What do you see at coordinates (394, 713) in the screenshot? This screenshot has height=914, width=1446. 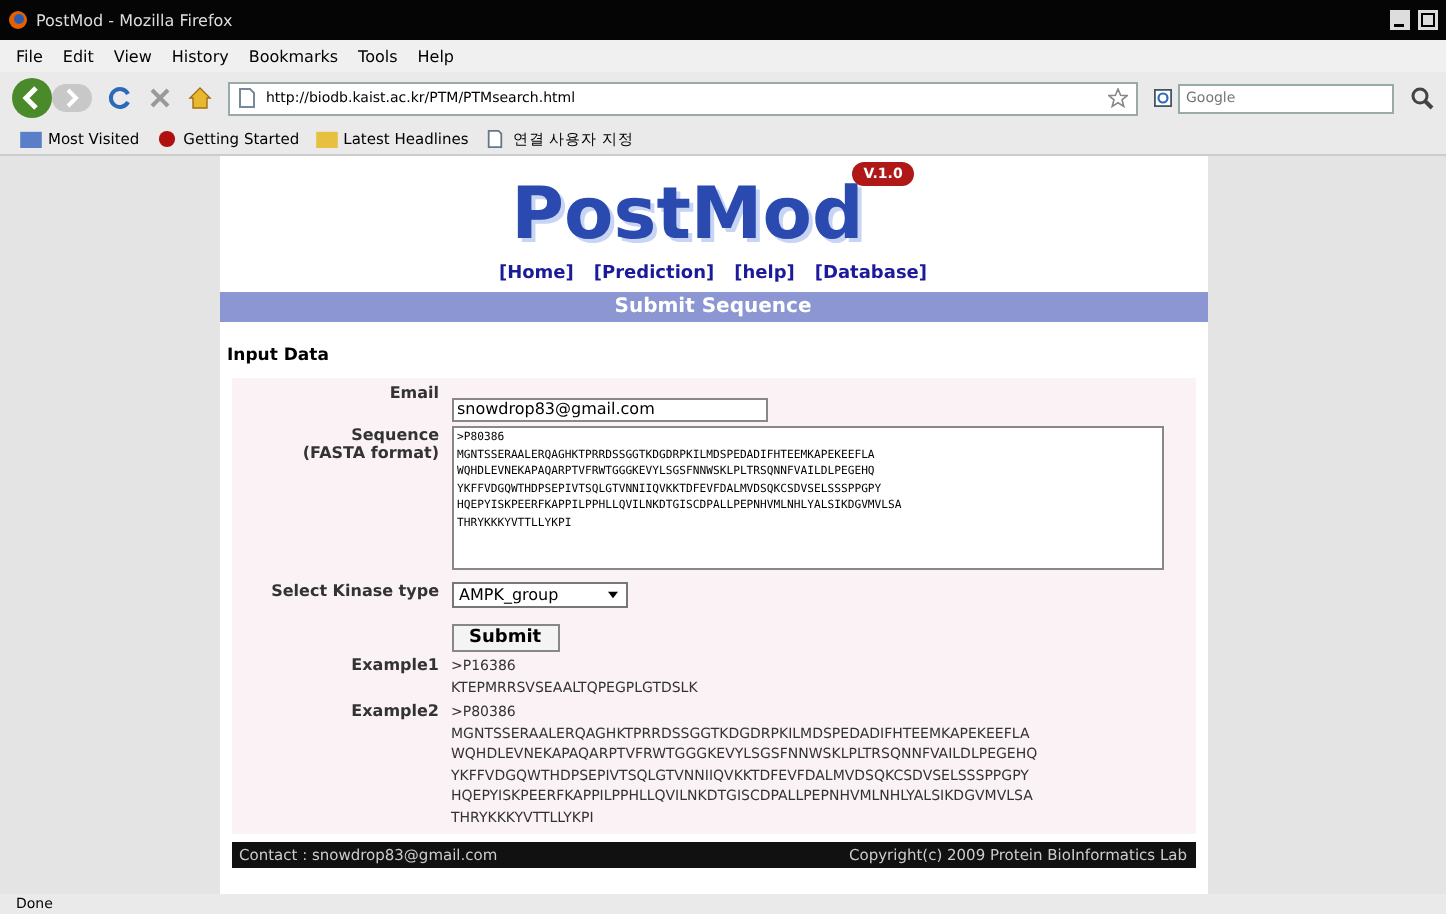 I see `example-label: Example2` at bounding box center [394, 713].